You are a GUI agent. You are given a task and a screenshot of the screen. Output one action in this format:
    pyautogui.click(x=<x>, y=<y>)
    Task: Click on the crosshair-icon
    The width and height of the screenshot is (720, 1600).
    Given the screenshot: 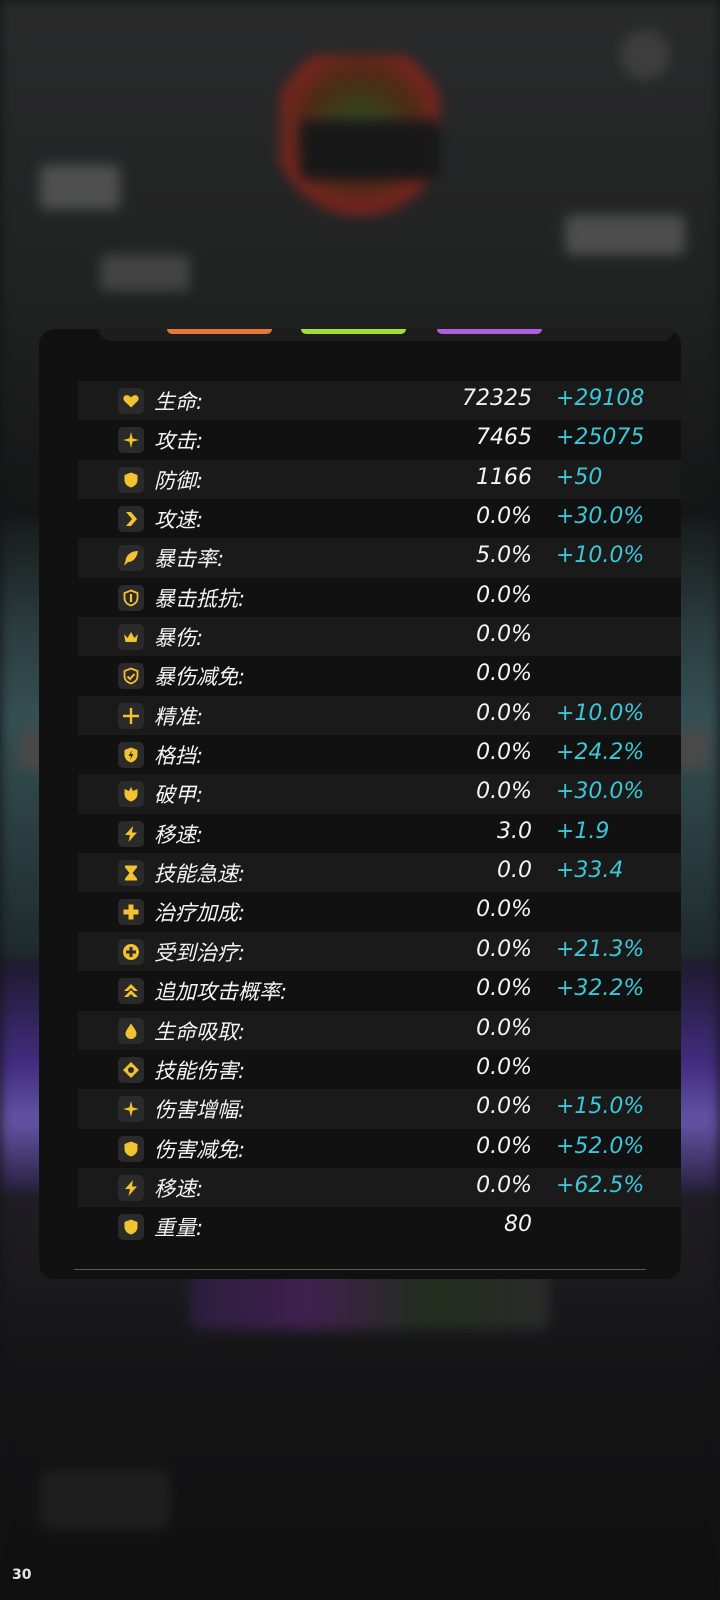 What is the action you would take?
    pyautogui.click(x=131, y=715)
    